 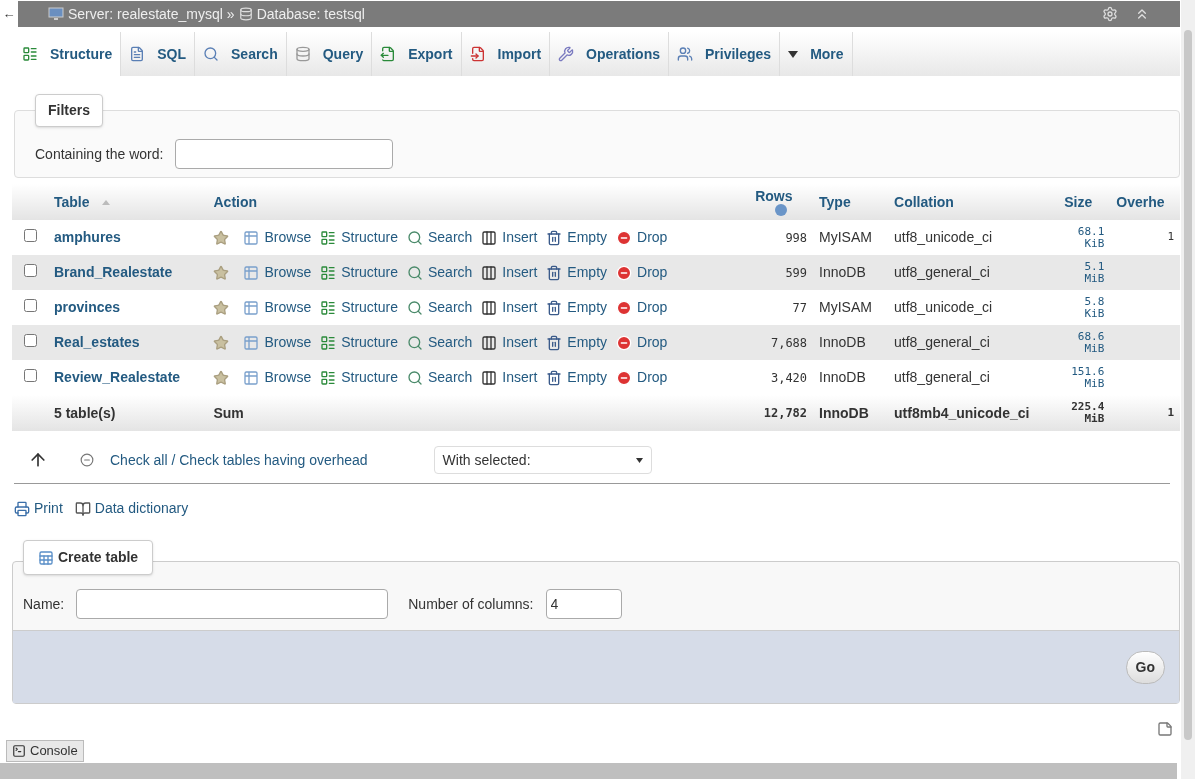 What do you see at coordinates (789, 342) in the screenshot?
I see `row-count: 7,688` at bounding box center [789, 342].